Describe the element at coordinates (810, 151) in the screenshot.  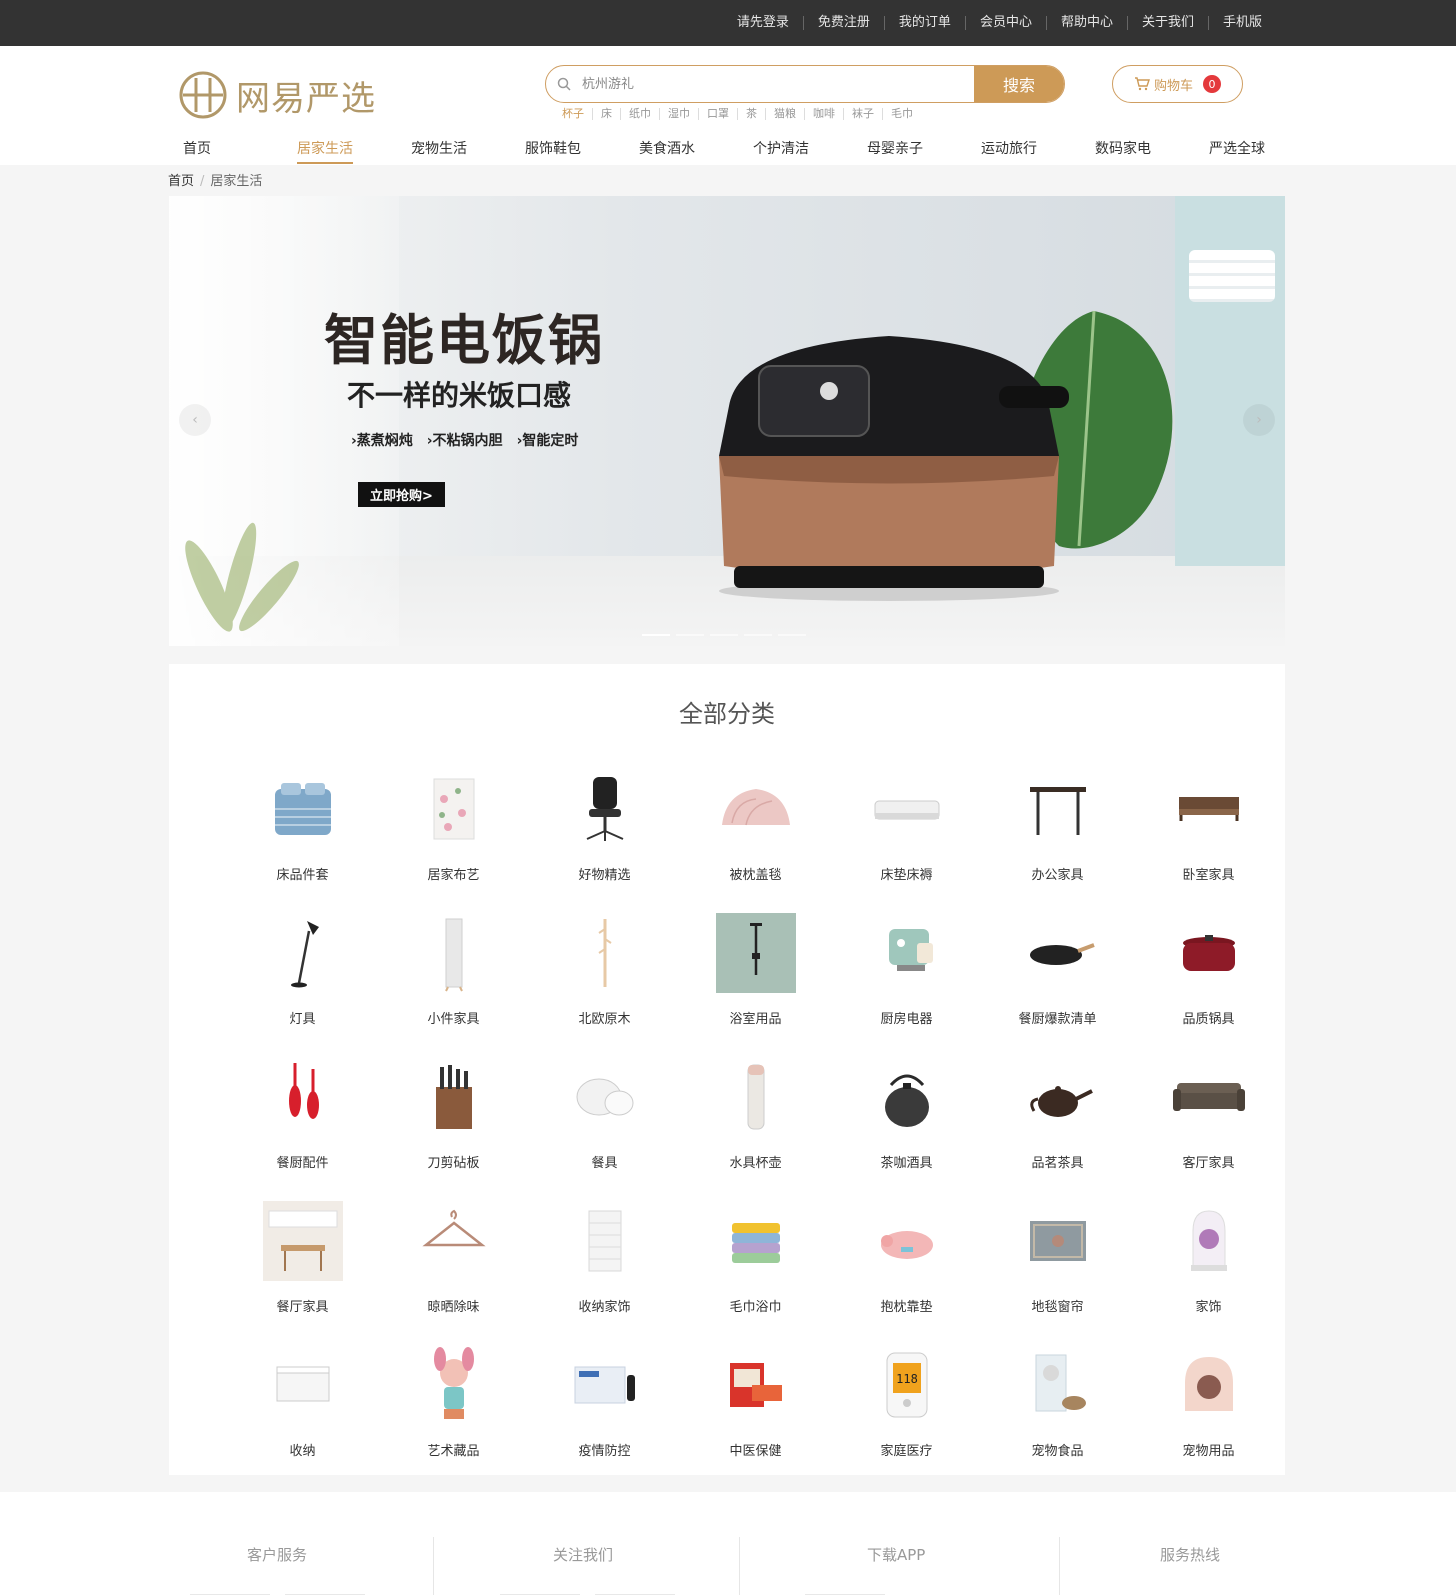
I see `nav-item: 个护清洁` at that location.